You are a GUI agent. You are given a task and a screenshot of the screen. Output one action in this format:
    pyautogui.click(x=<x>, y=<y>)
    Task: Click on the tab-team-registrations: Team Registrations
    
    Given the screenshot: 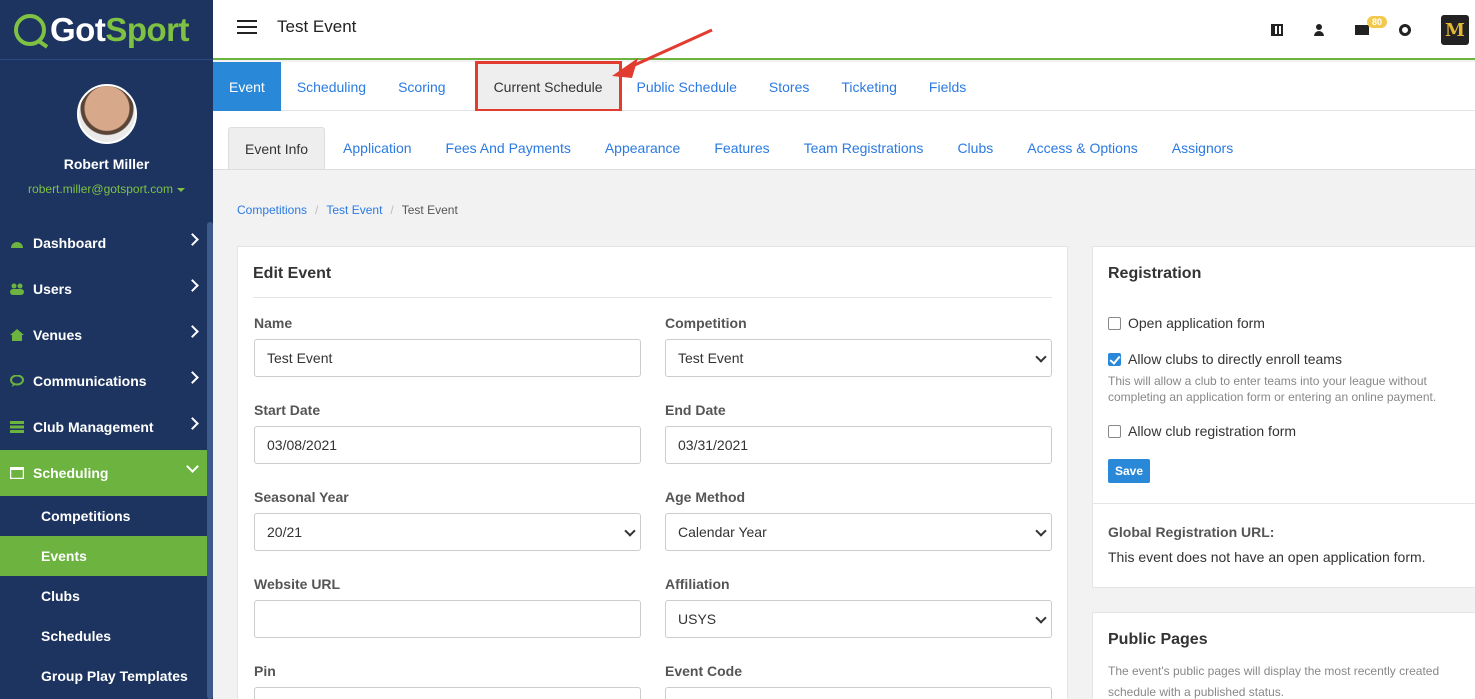 What is the action you would take?
    pyautogui.click(x=864, y=148)
    